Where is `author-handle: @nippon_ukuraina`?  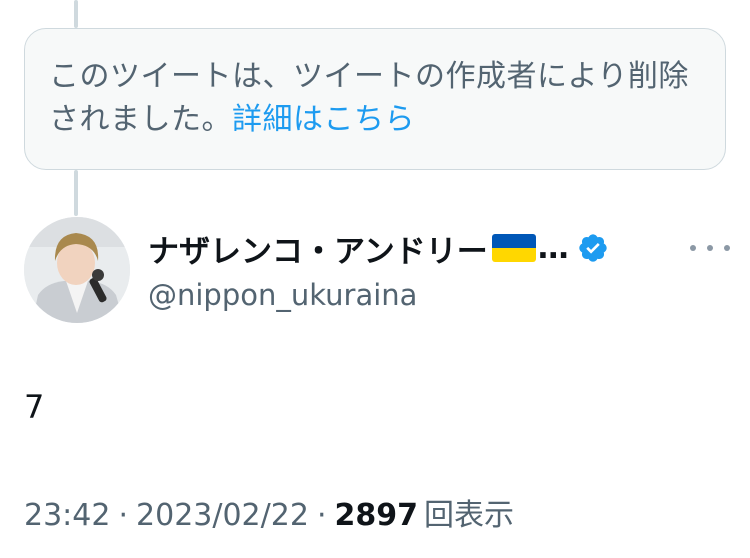
author-handle: @nippon_ukuraina is located at coordinates (428, 295).